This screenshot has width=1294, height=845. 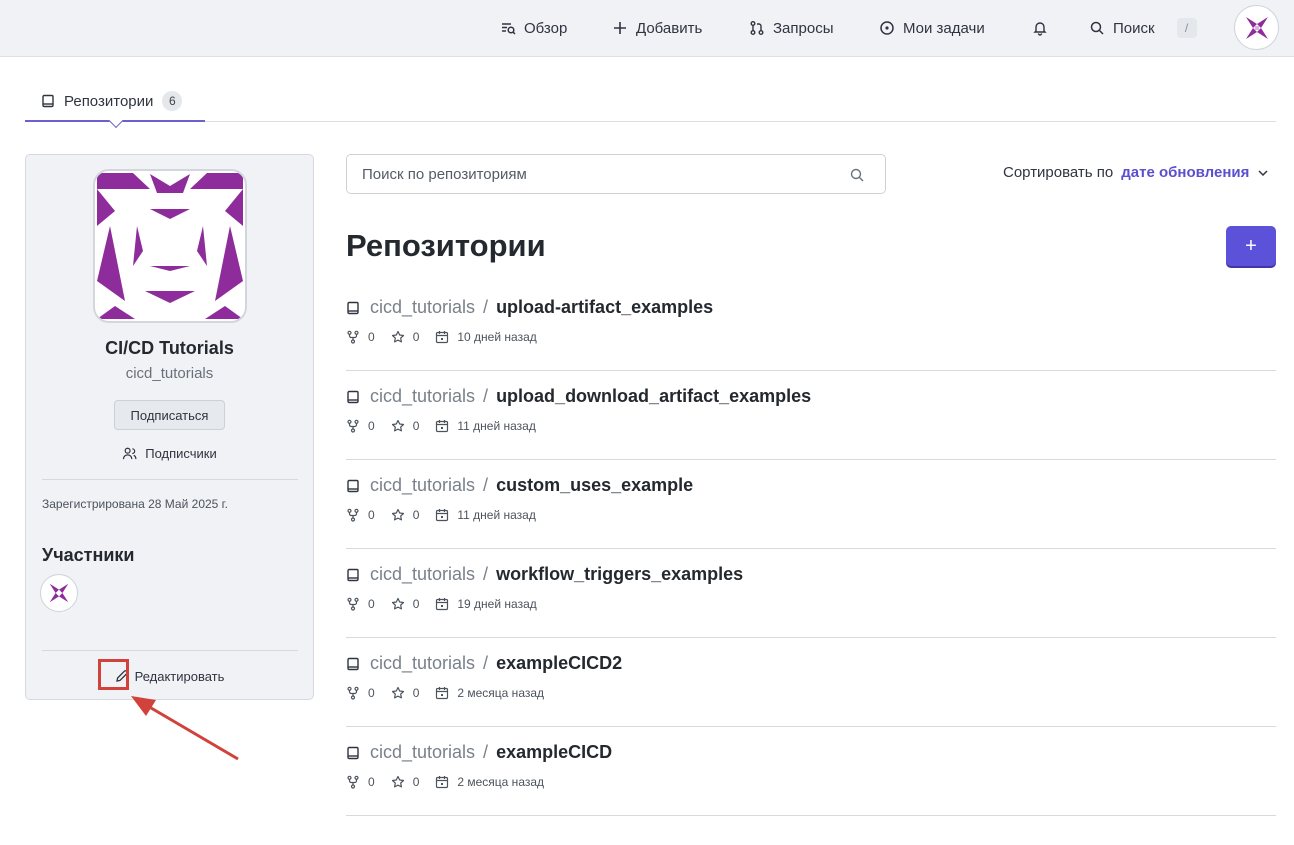 What do you see at coordinates (1263, 173) in the screenshot?
I see `chevron-down-icon` at bounding box center [1263, 173].